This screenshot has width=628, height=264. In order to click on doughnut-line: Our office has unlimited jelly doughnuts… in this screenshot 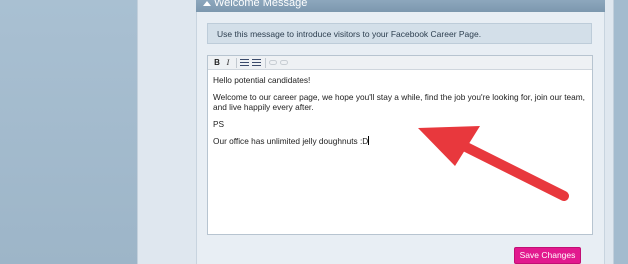, I will do `click(399, 141)`.